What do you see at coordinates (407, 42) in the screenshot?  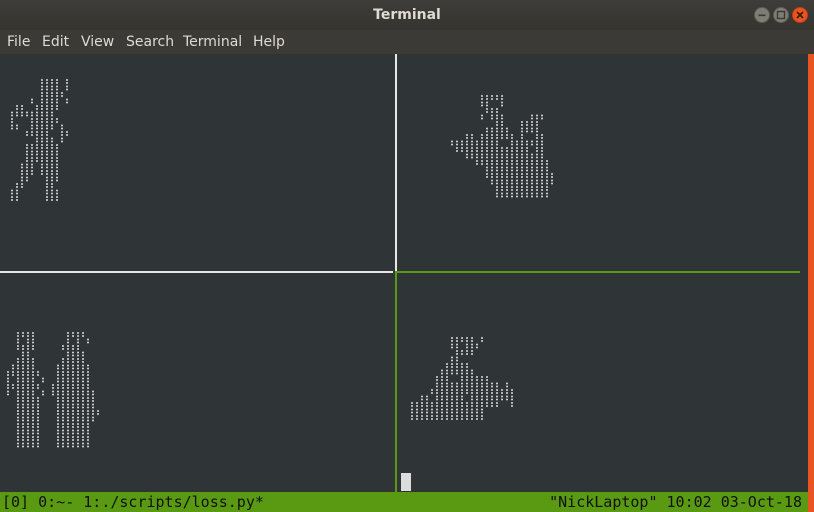 I see `menu-bar: File Edit View Search Terminal Help` at bounding box center [407, 42].